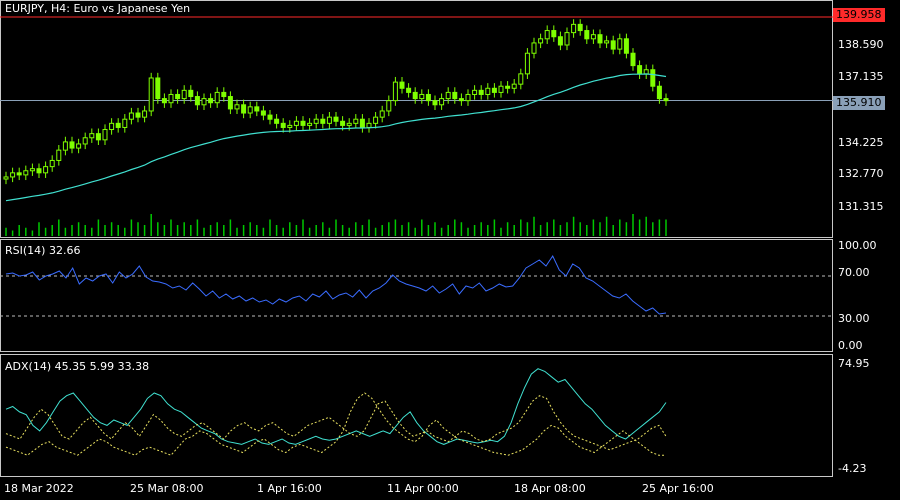 The height and width of the screenshot is (500, 900). I want to click on time-label: 18 Apr 08:00, so click(550, 488).